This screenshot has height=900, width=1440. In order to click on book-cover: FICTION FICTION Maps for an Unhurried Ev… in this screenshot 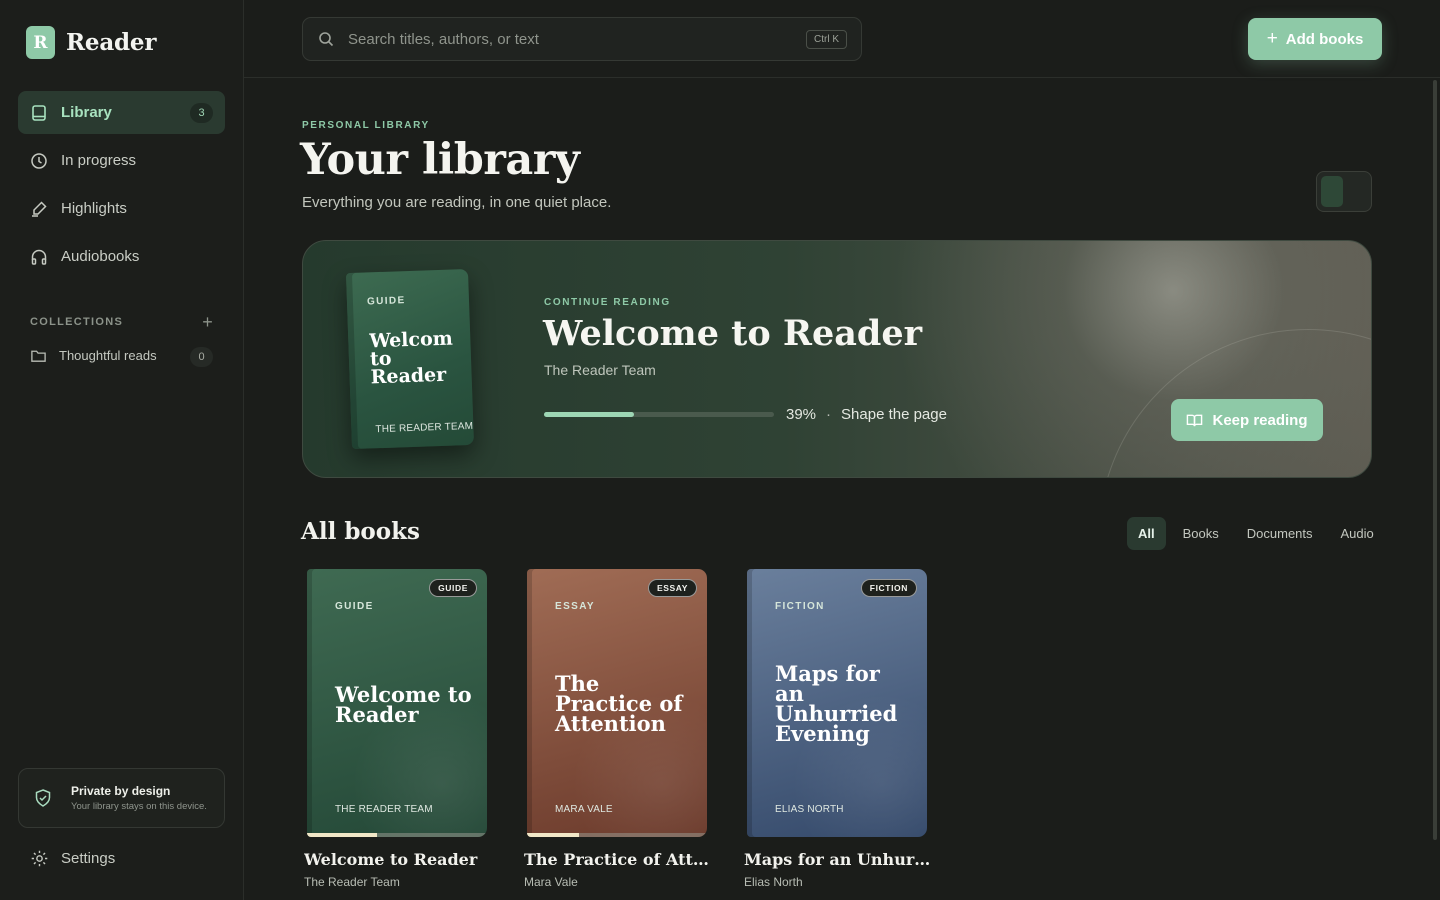, I will do `click(837, 703)`.